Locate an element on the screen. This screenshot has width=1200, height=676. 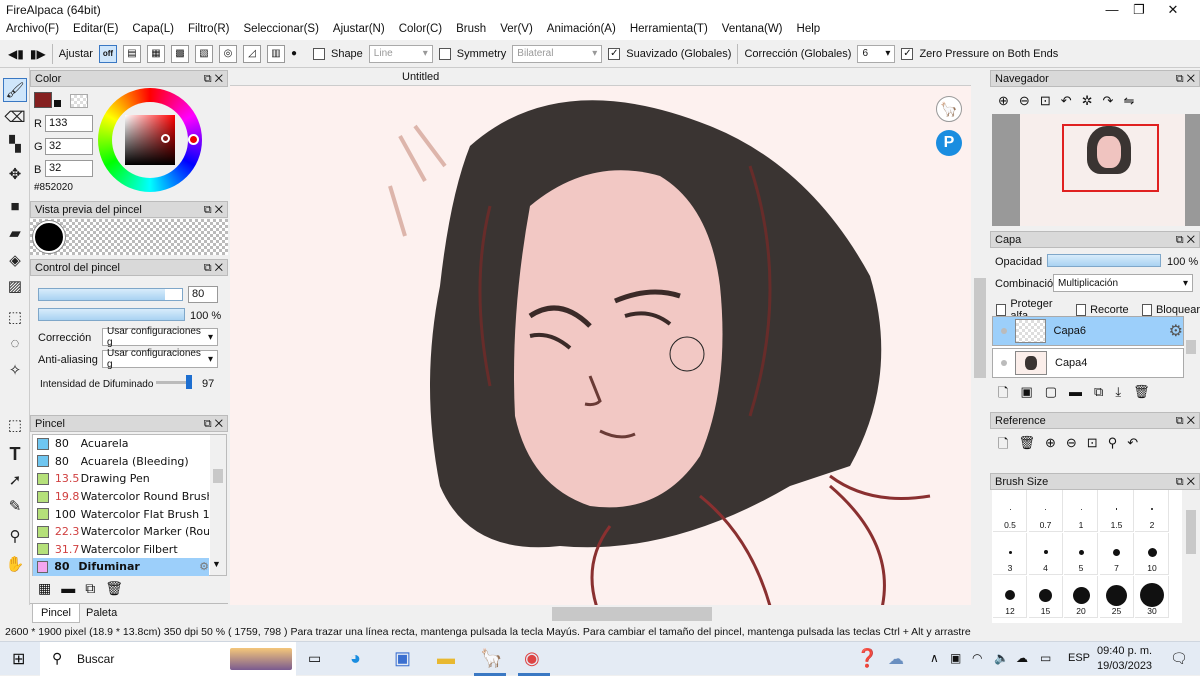
menu-help: Help is located at coordinates (813, 30).